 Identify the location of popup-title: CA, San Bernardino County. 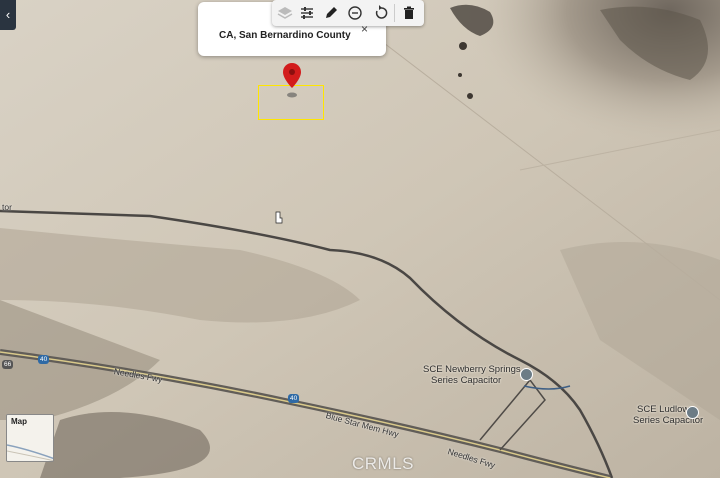
(285, 35).